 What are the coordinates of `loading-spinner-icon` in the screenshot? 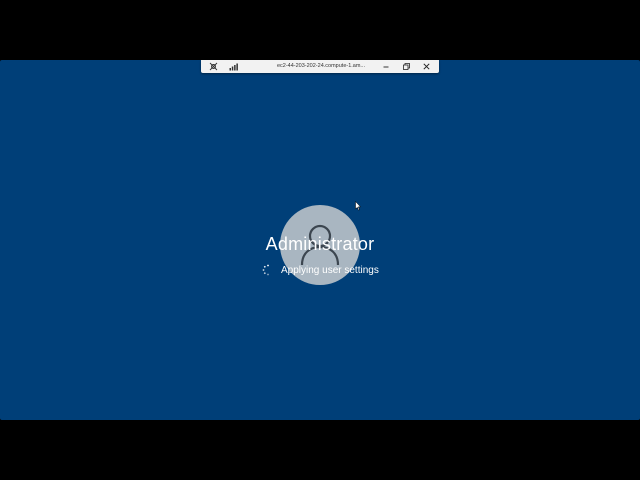 It's located at (265, 270).